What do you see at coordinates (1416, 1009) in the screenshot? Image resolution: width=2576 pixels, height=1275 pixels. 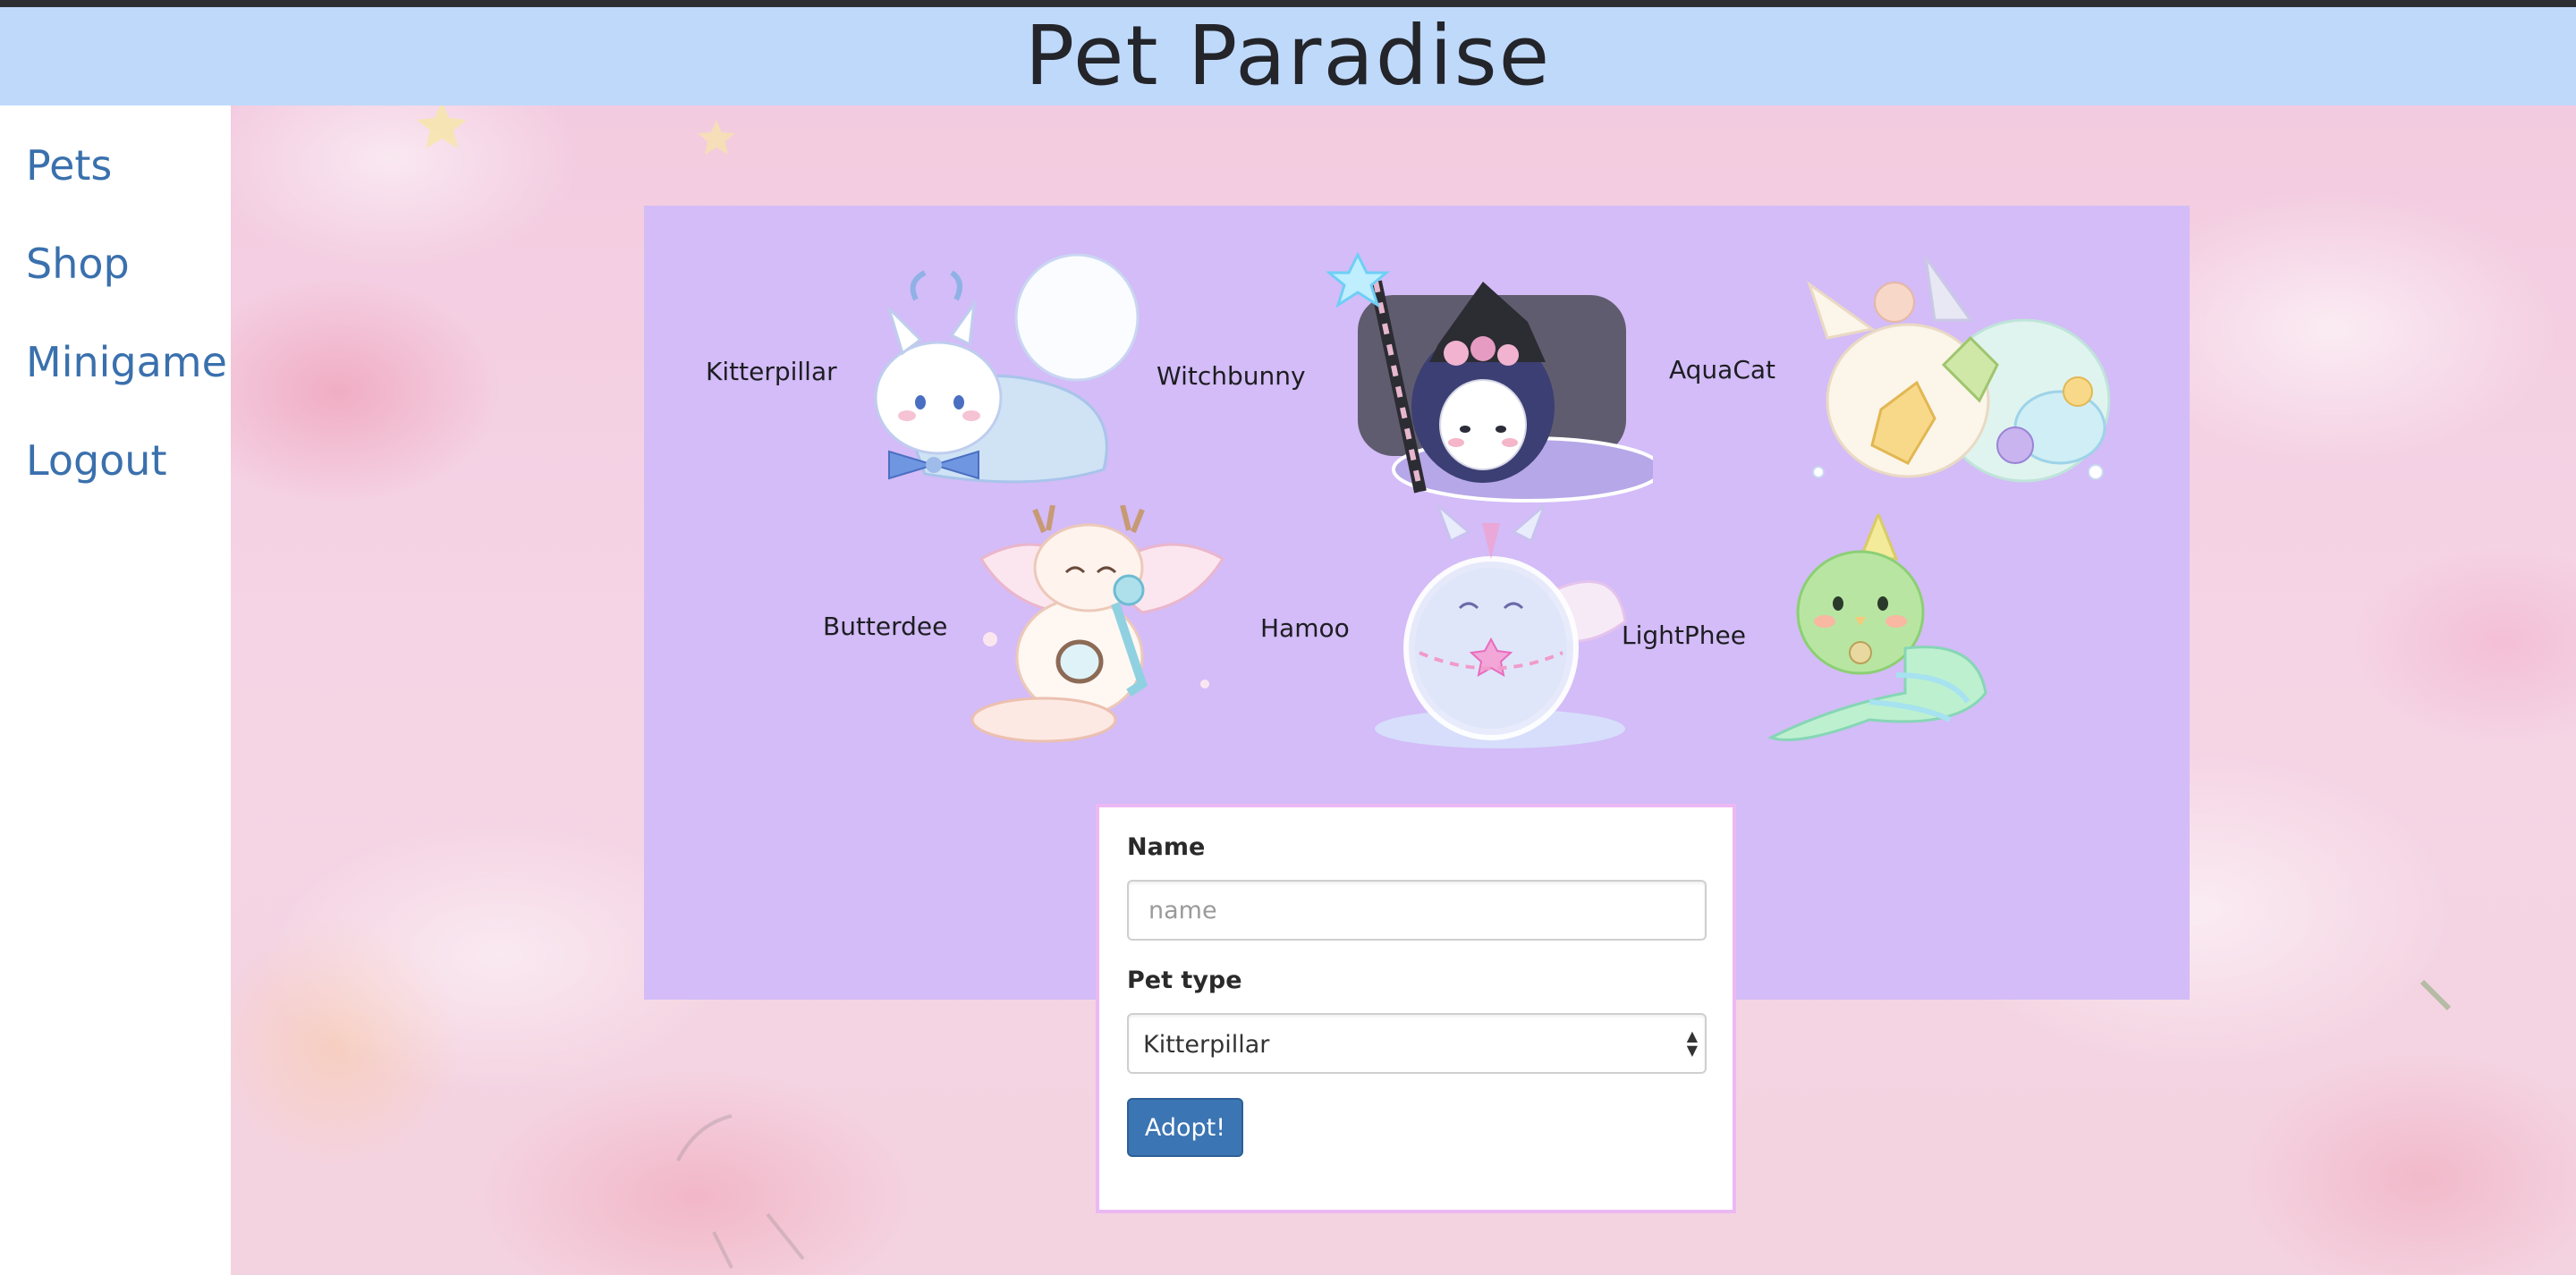 I see `adopt-form: Name Pet type Kitterpillar ▲▼ Adopt!` at bounding box center [1416, 1009].